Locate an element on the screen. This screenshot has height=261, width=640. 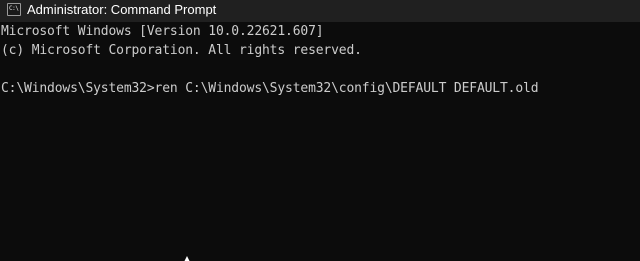
cmd-icon: C:\ is located at coordinates (14, 9).